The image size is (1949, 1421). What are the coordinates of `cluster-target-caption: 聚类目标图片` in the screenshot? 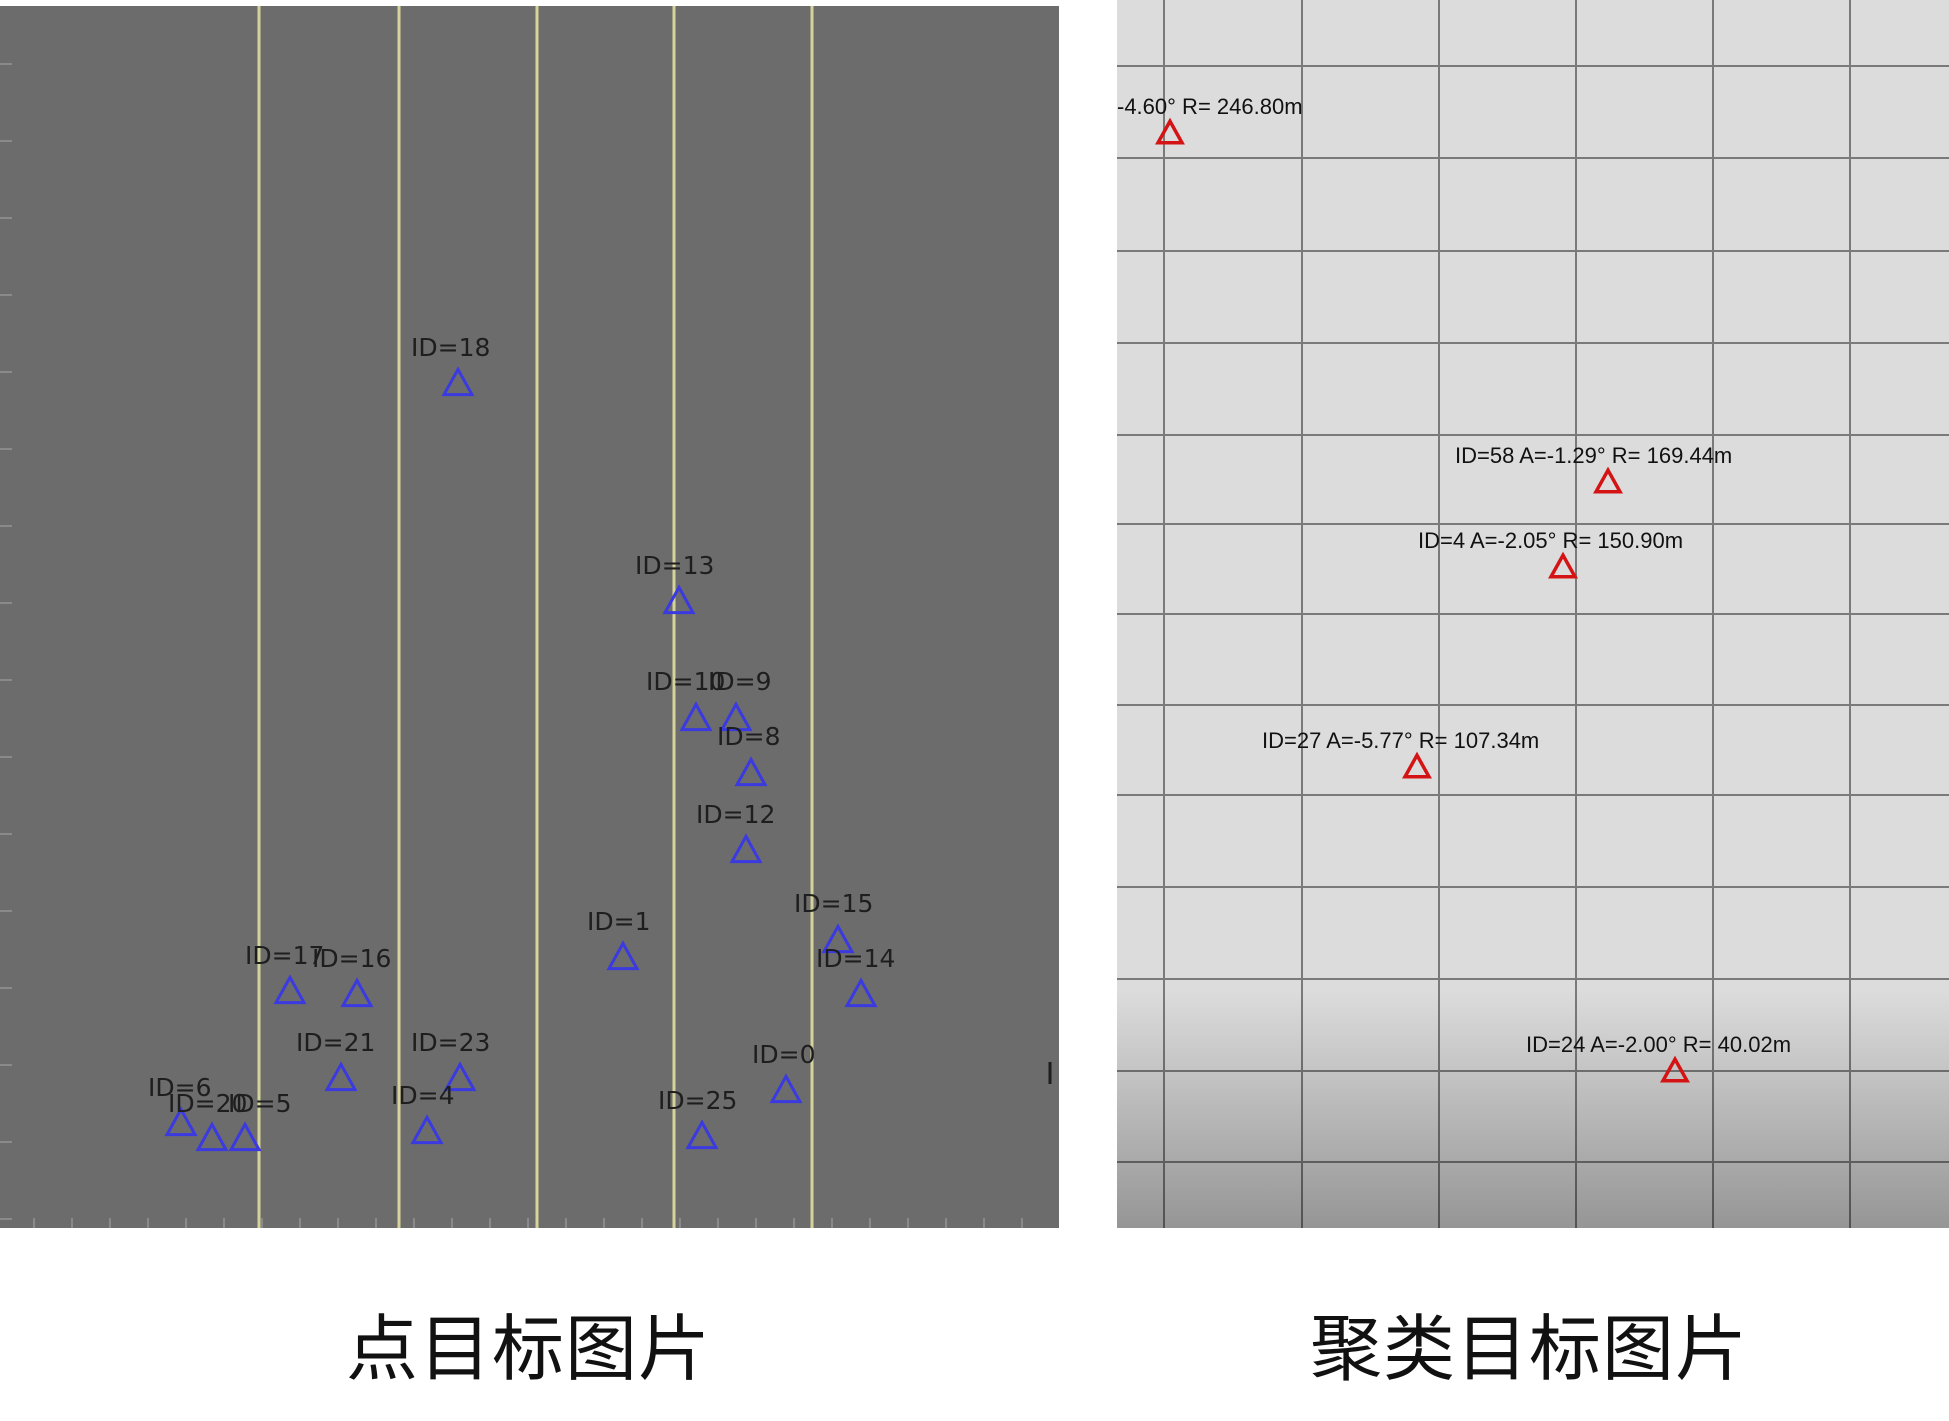 It's located at (1529, 1349).